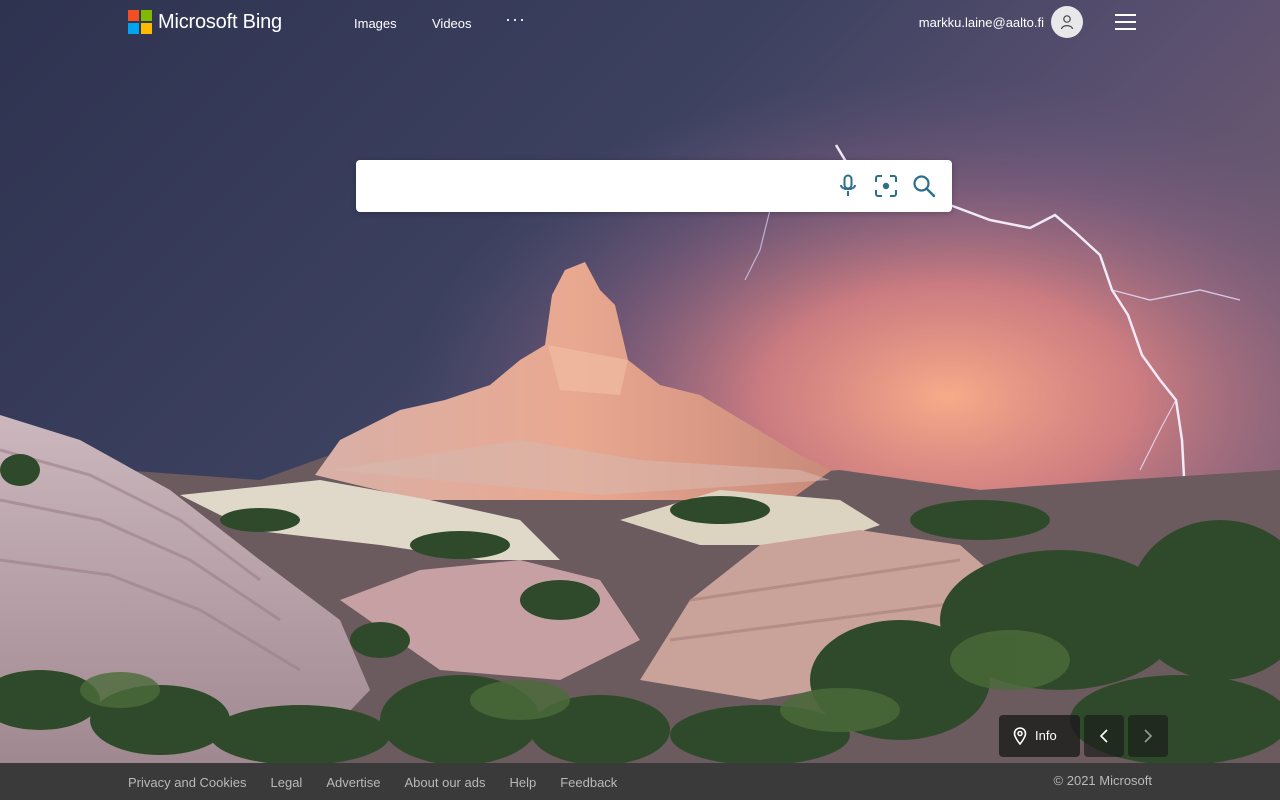  What do you see at coordinates (140, 22) in the screenshot?
I see `microsoft-logo-icon` at bounding box center [140, 22].